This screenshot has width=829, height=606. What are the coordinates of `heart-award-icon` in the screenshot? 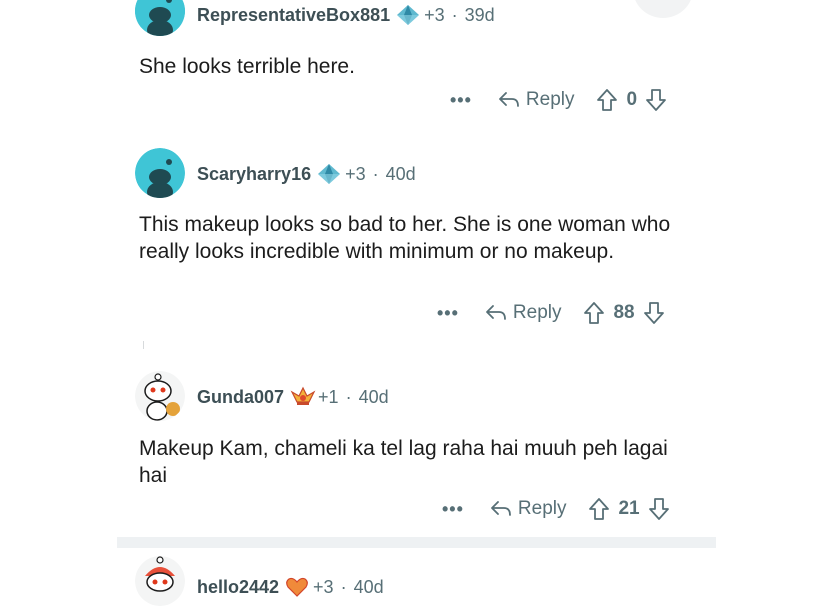 It's located at (297, 587).